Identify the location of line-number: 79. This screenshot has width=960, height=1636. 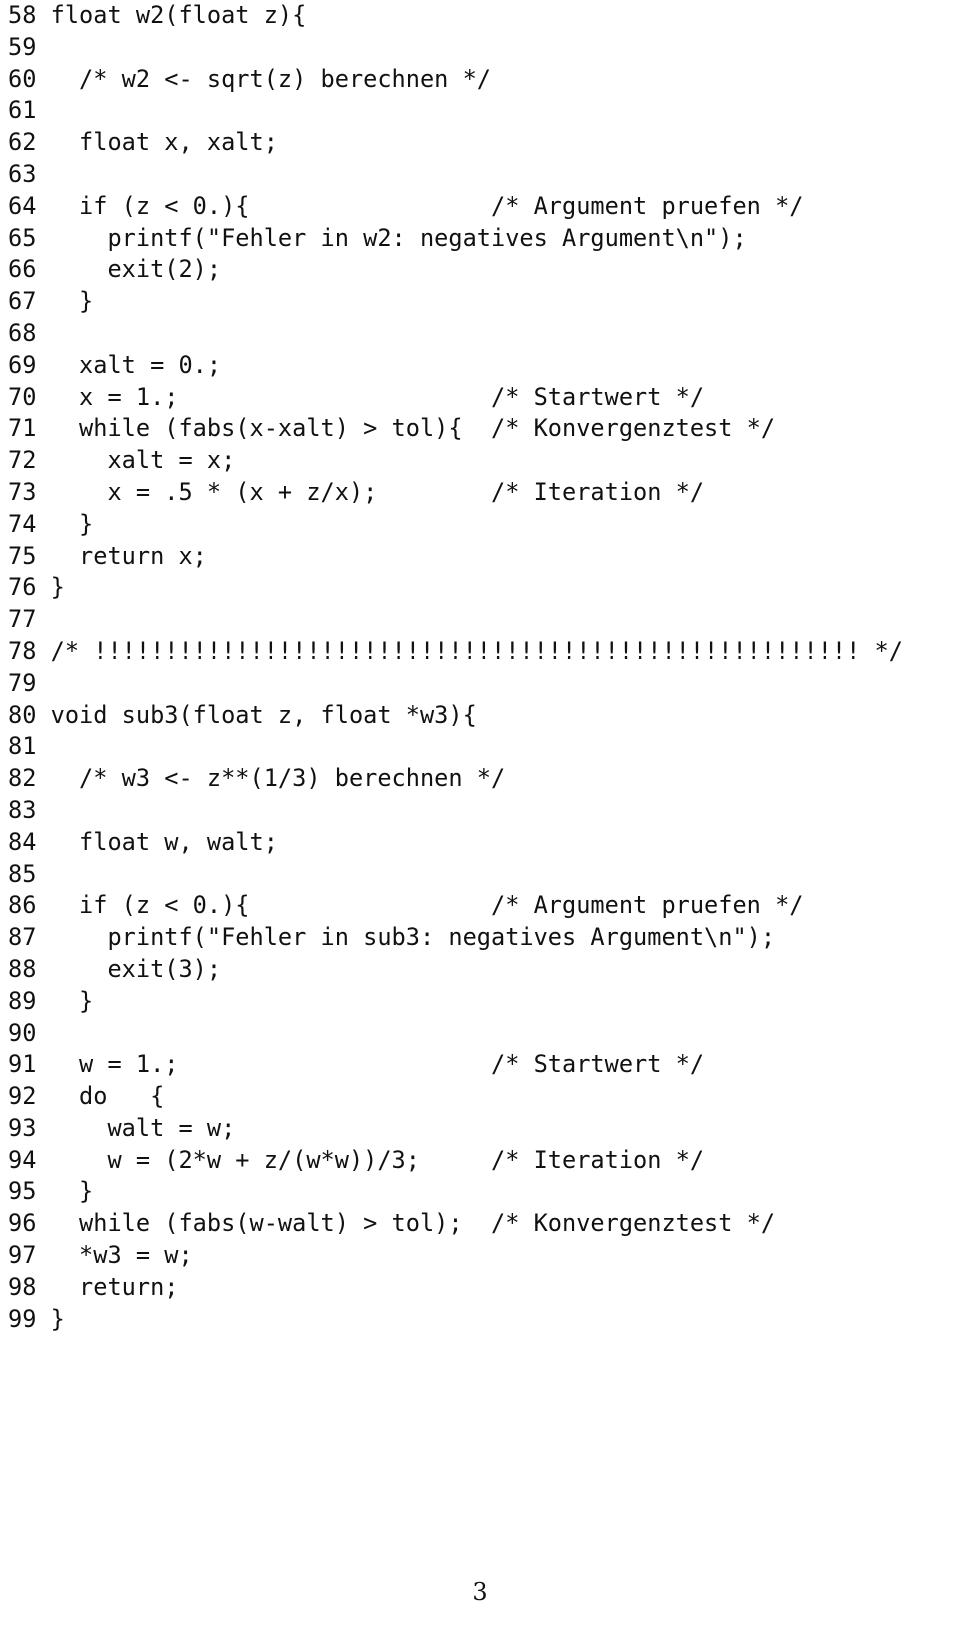
(22, 682).